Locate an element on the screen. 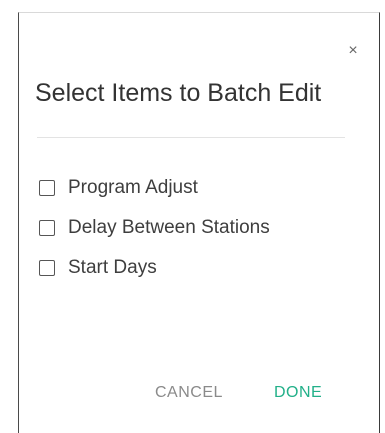 The height and width of the screenshot is (433, 385). title-divider is located at coordinates (191, 137).